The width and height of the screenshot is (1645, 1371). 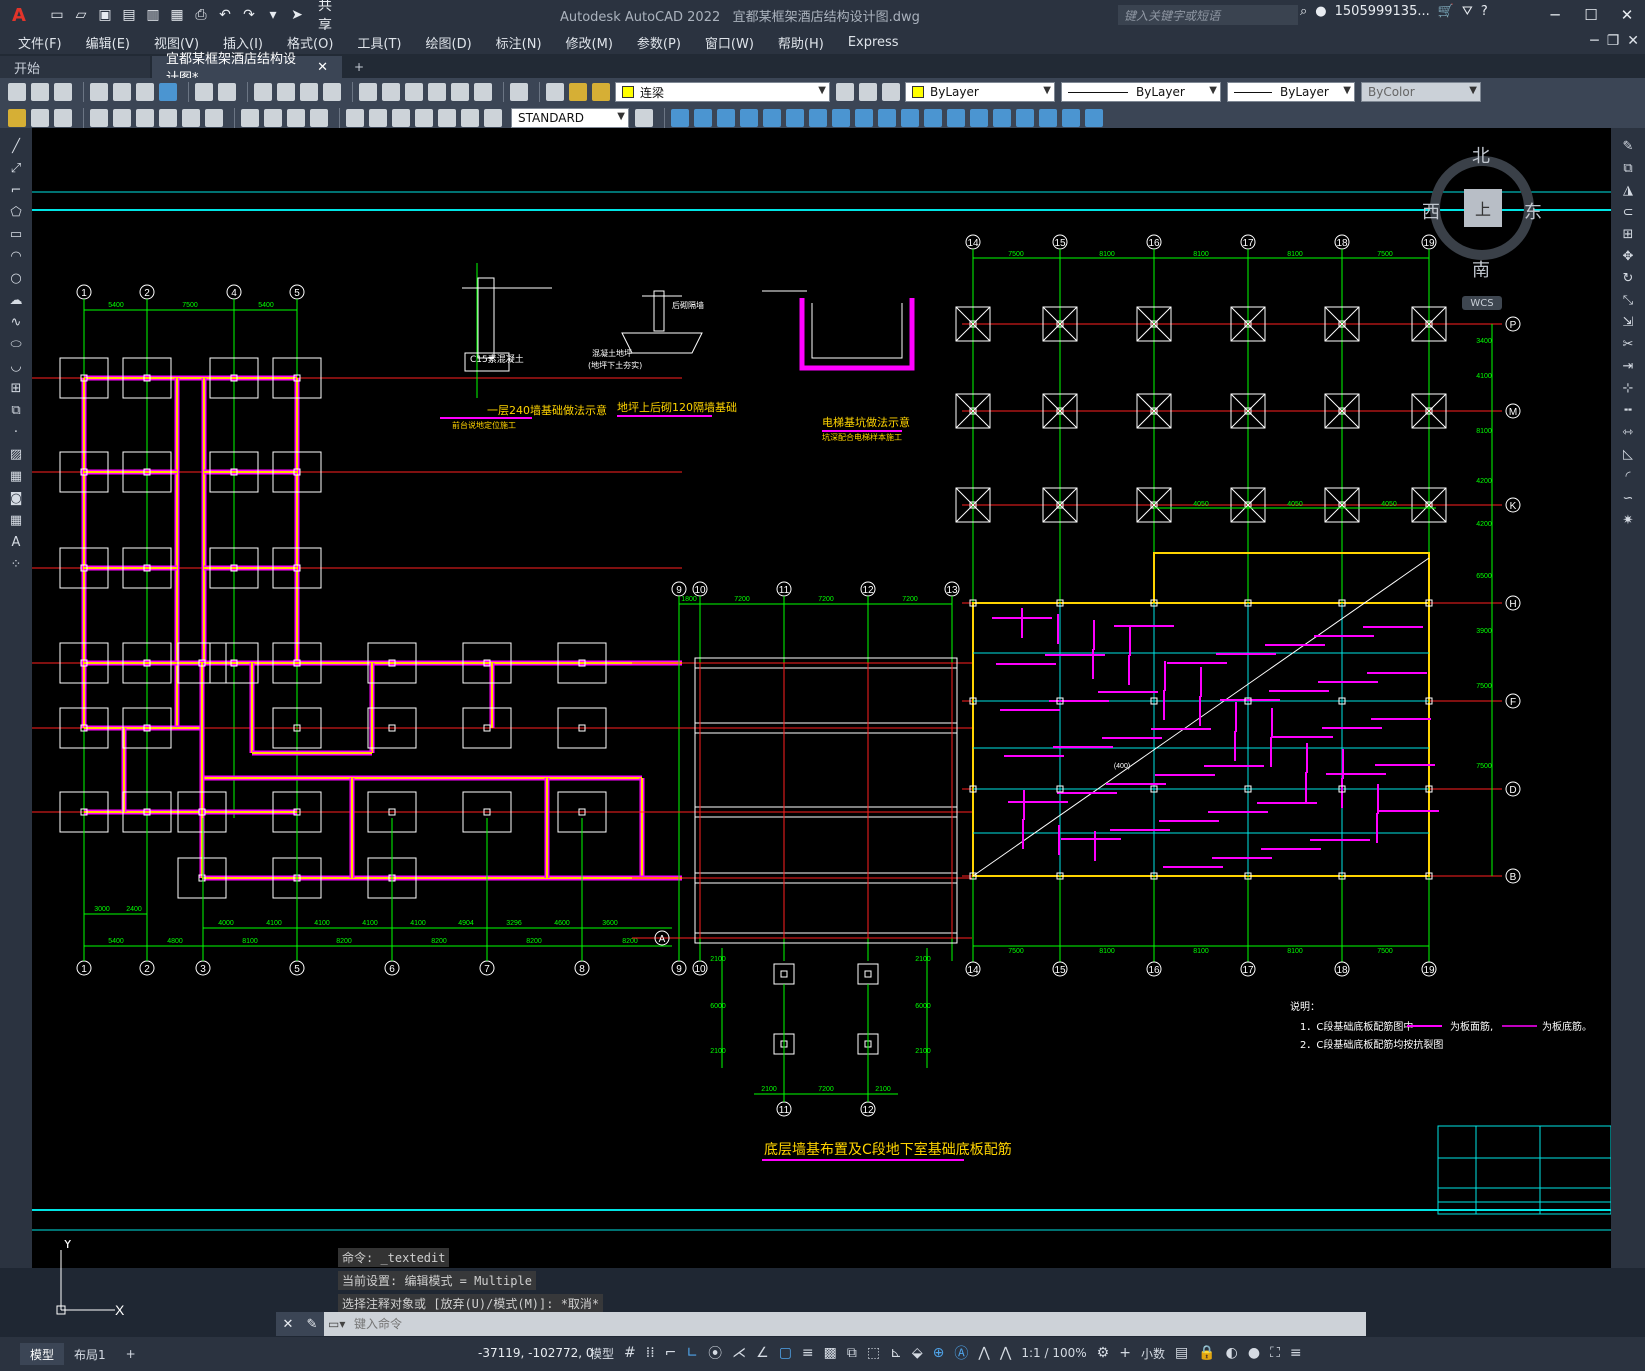 What do you see at coordinates (1628, 498) in the screenshot?
I see `blend-curves-icon: ∽` at bounding box center [1628, 498].